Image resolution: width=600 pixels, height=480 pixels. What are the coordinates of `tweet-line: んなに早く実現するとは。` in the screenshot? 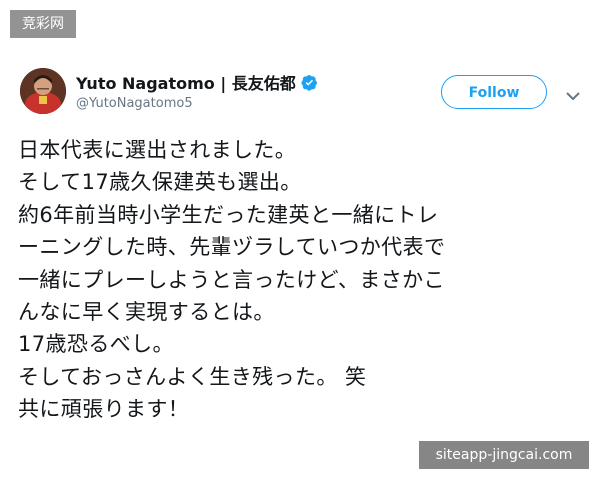 It's located at (146, 312).